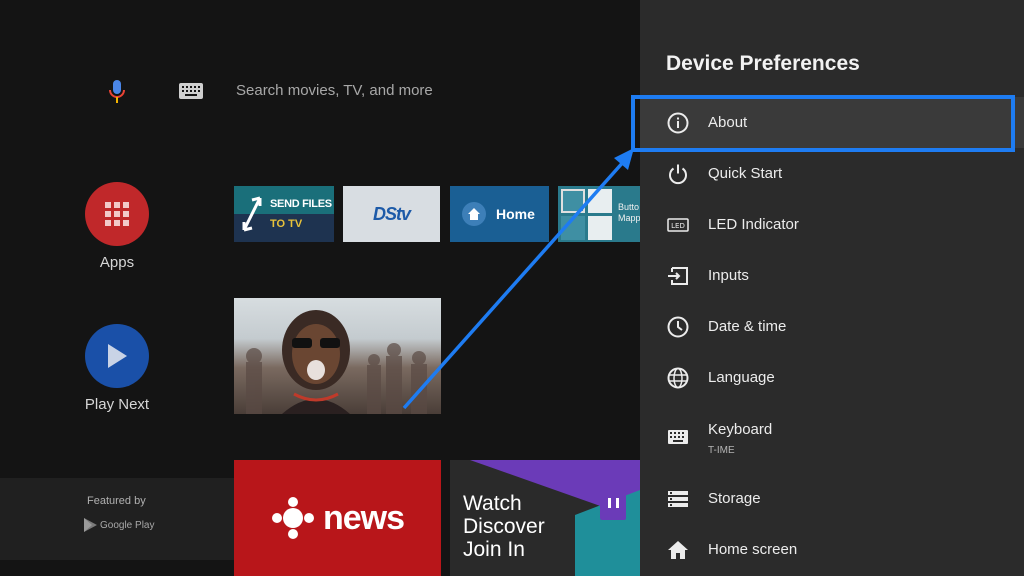 The height and width of the screenshot is (576, 1024). What do you see at coordinates (678, 174) in the screenshot?
I see `power-icon` at bounding box center [678, 174].